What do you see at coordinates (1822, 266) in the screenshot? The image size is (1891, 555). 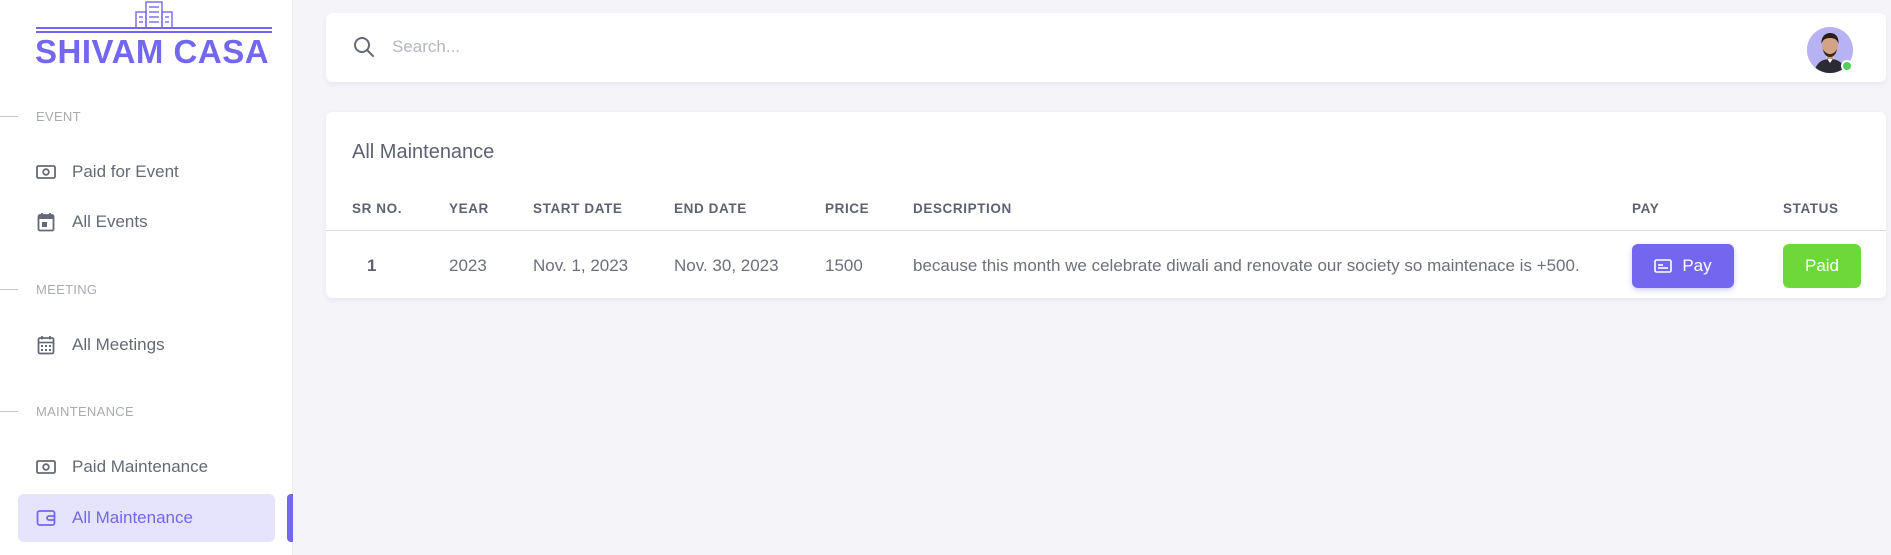 I see `status-badge: Paid` at bounding box center [1822, 266].